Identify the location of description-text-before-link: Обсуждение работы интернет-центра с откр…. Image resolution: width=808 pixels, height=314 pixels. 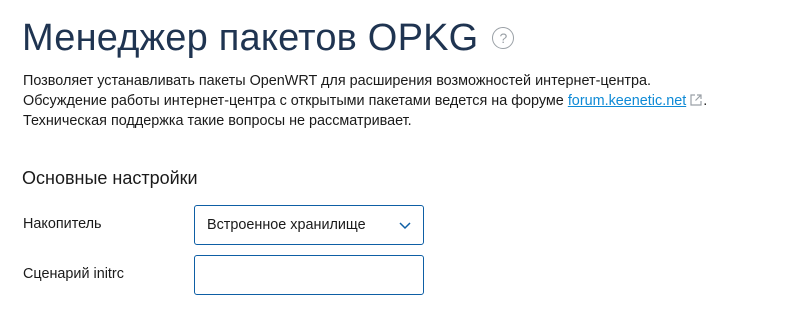
(295, 101).